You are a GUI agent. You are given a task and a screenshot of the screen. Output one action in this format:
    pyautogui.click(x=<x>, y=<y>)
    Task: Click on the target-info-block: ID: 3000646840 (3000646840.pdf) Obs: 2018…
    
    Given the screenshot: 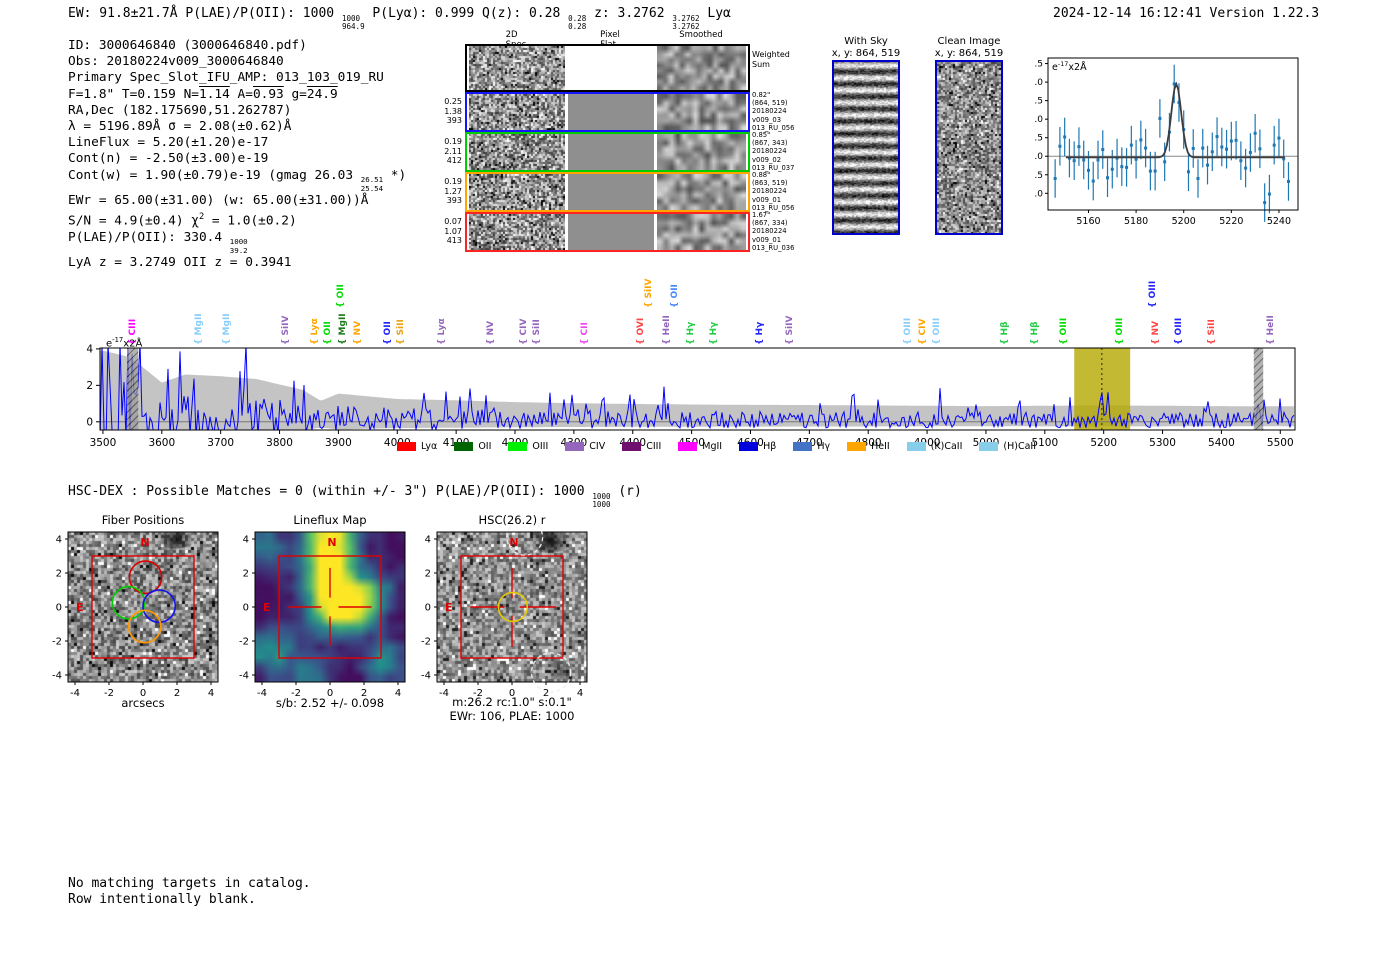 What is the action you would take?
    pyautogui.click(x=237, y=154)
    